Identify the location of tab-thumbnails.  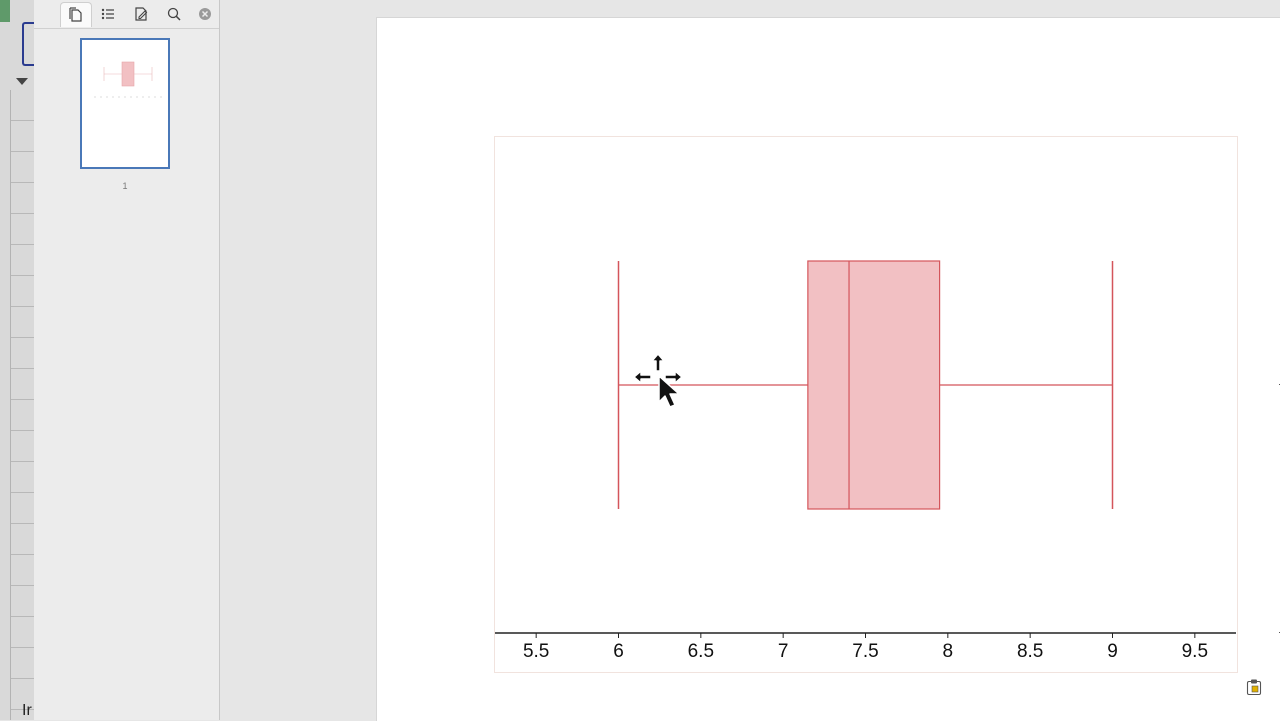
(76, 14).